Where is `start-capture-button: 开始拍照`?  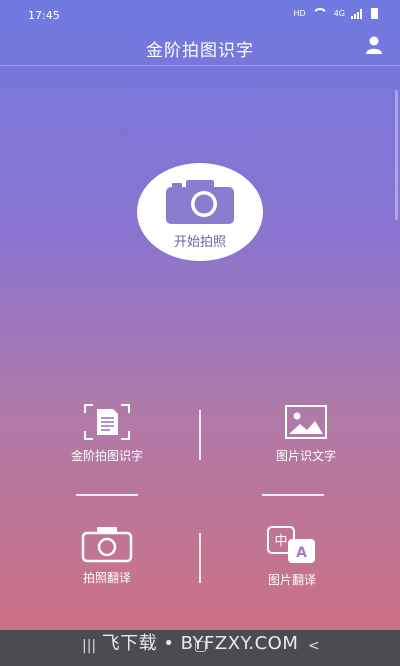
start-capture-button: 开始拍照 is located at coordinates (200, 212).